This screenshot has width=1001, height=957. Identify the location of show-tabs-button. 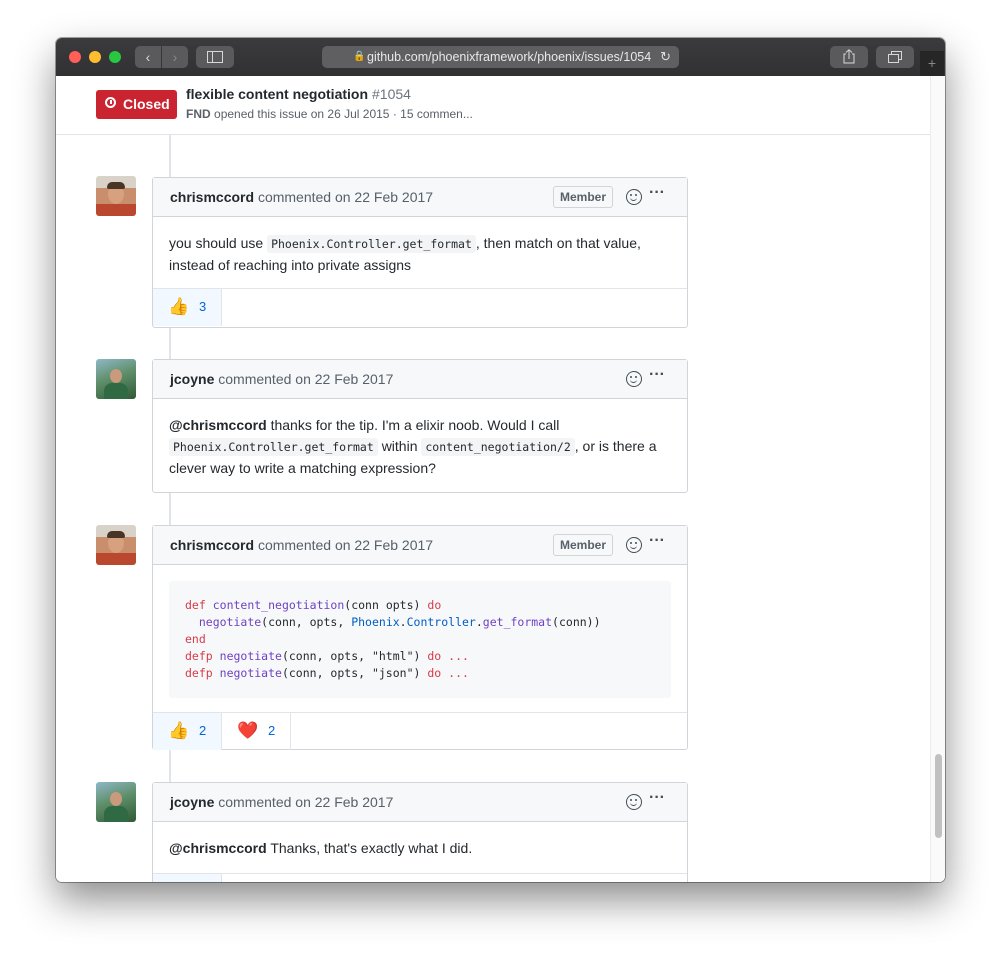
(895, 57).